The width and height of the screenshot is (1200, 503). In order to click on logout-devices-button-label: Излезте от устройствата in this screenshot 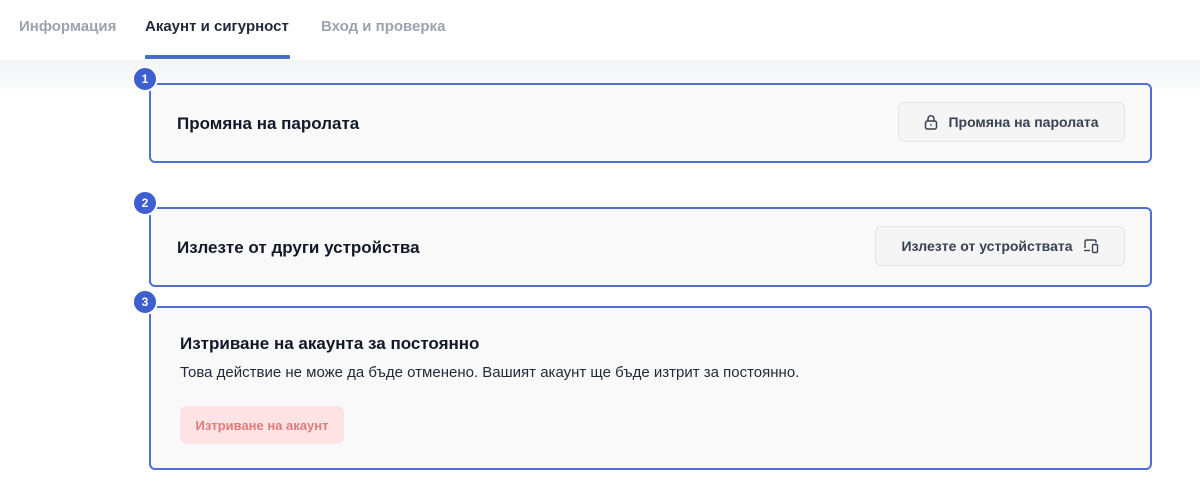, I will do `click(987, 246)`.